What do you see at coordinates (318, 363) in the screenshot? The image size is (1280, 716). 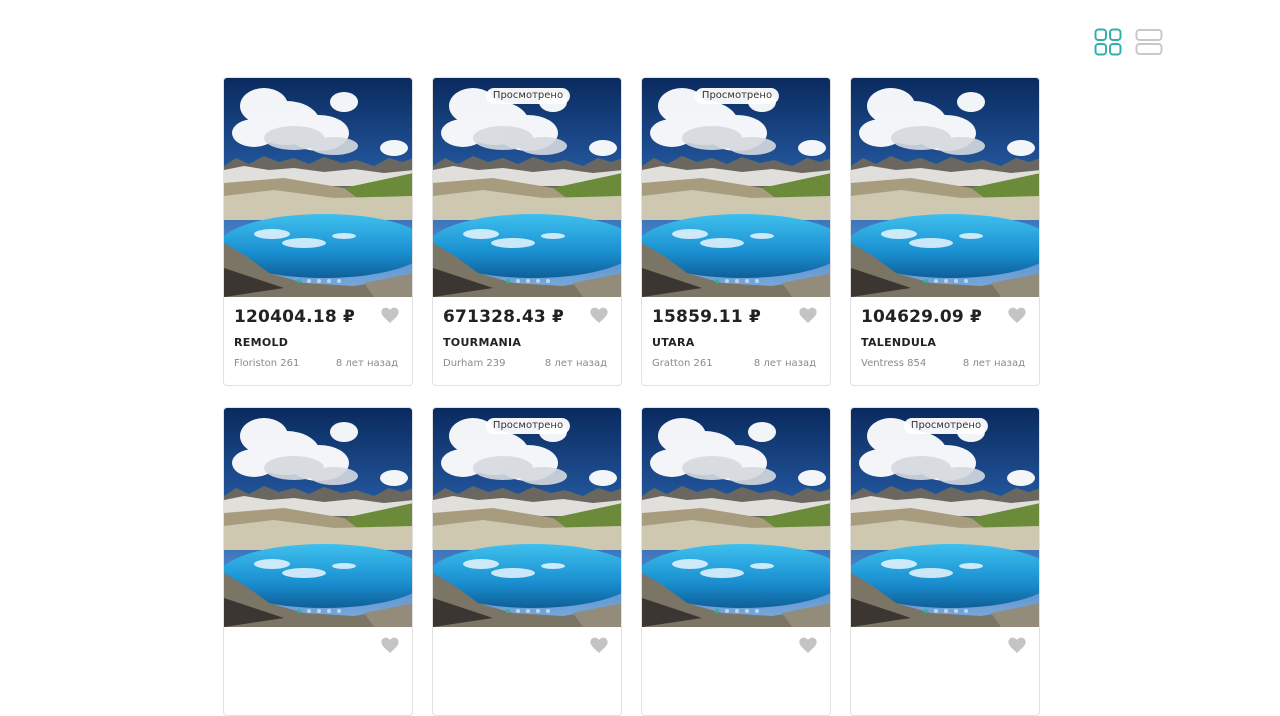 I see `listing-meta: Floriston 261 8 лет назад` at bounding box center [318, 363].